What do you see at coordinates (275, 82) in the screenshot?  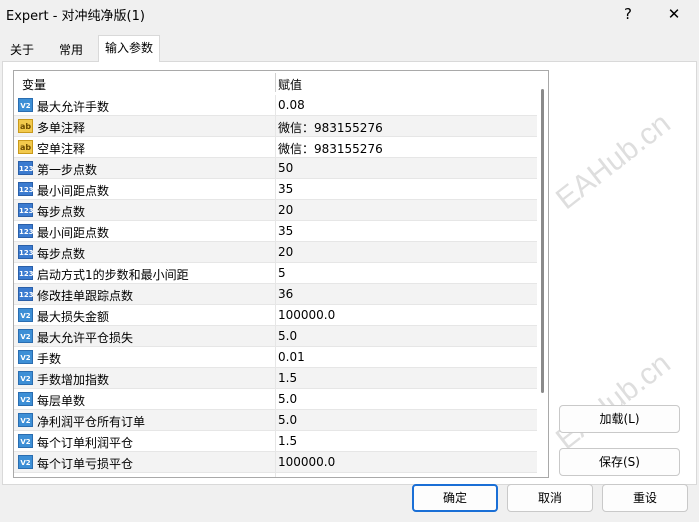 I see `header-divider` at bounding box center [275, 82].